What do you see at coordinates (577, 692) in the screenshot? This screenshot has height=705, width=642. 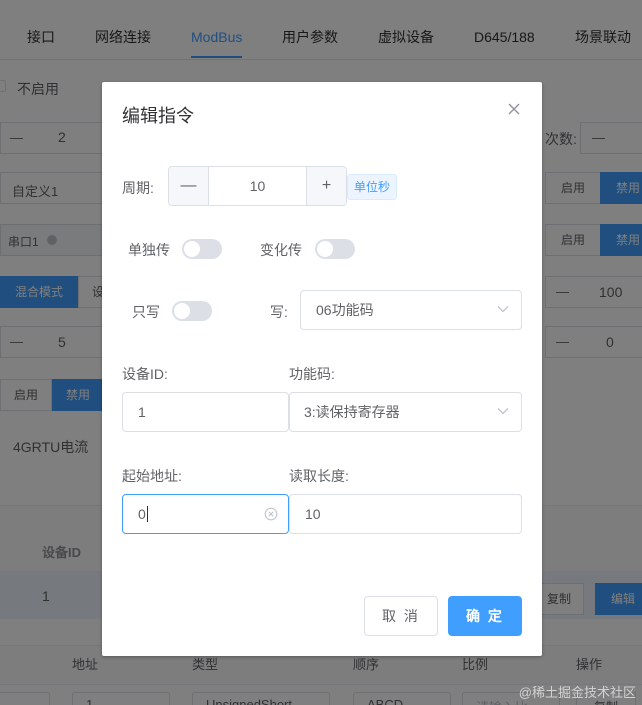 I see `watermark: @稀土掘金技术社区` at bounding box center [577, 692].